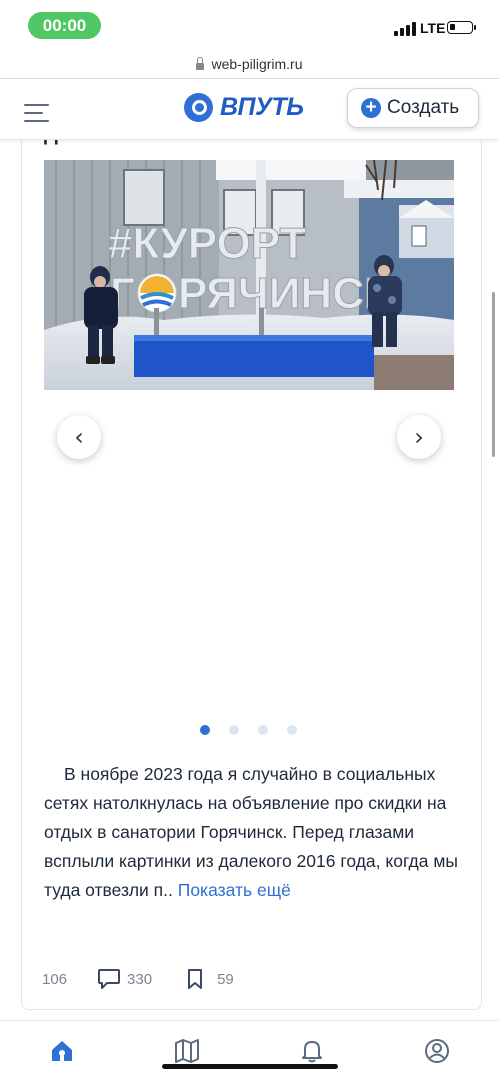 The width and height of the screenshot is (499, 1081). Describe the element at coordinates (200, 63) in the screenshot. I see `lock-icon` at that location.